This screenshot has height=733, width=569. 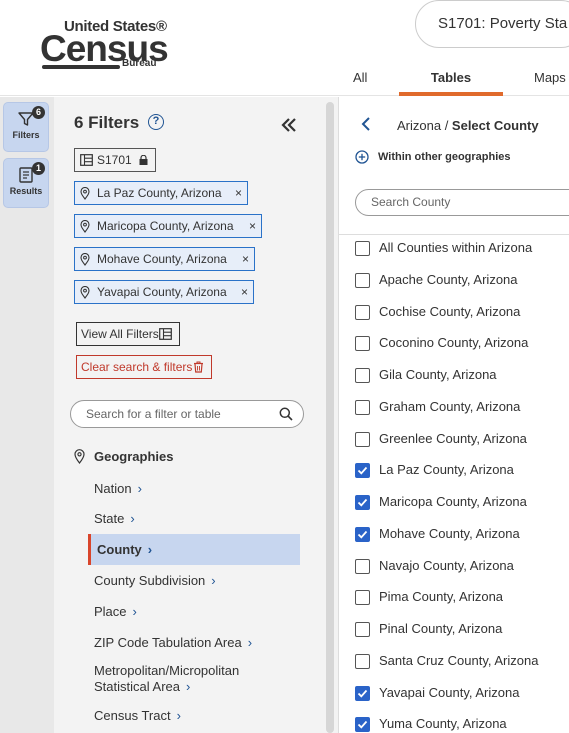 What do you see at coordinates (109, 518) in the screenshot?
I see `geo-item-label: State` at bounding box center [109, 518].